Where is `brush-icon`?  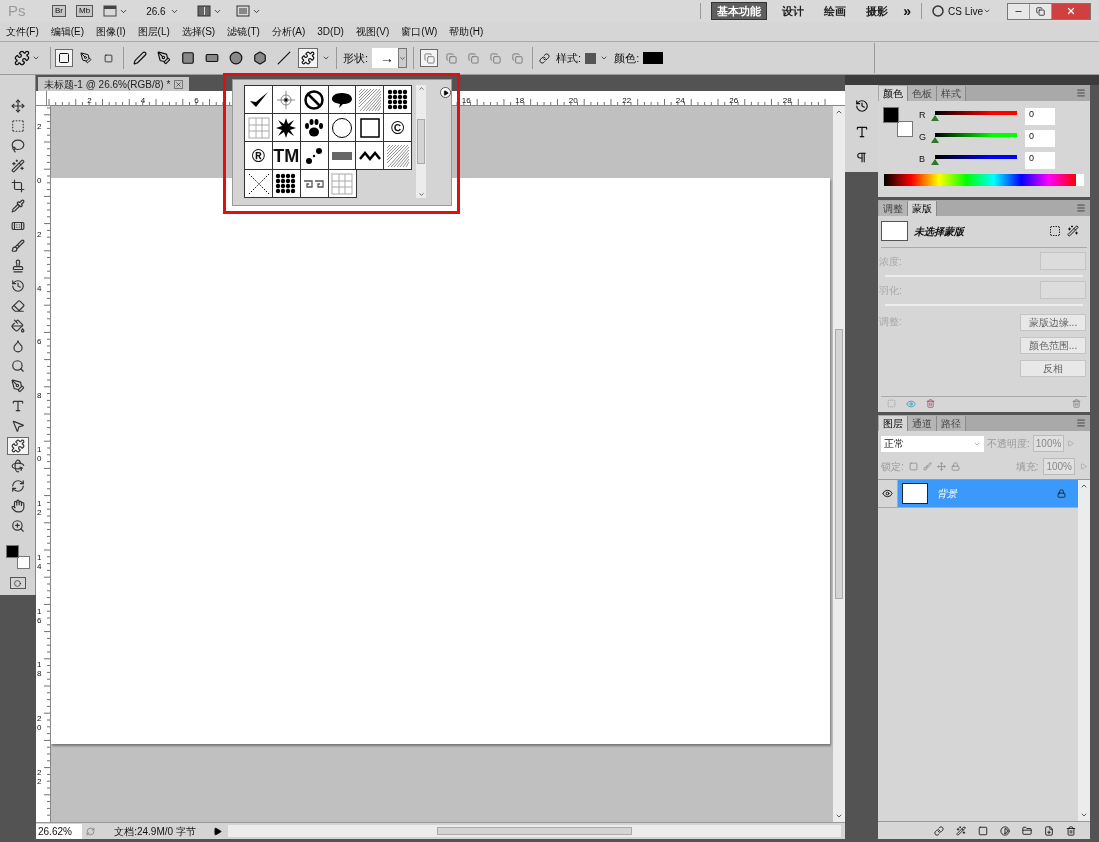
brush-icon is located at coordinates (17, 246).